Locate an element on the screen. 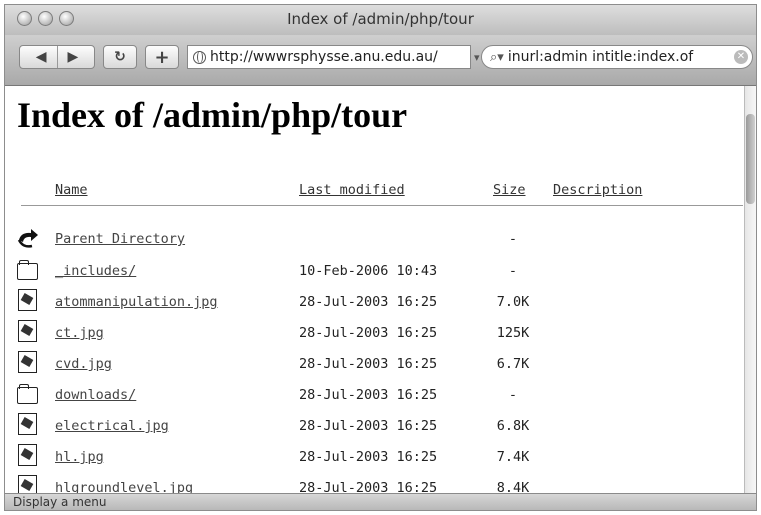  reload-button: ↻ is located at coordinates (120, 57).